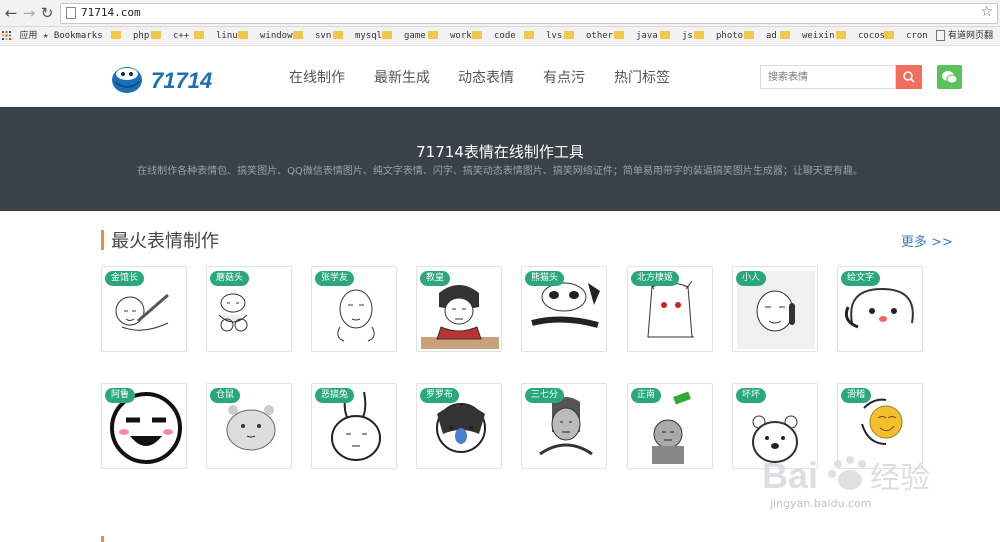 Image resolution: width=1000 pixels, height=542 pixels. Describe the element at coordinates (486, 77) in the screenshot. I see `nav-animated: 动态表情` at that location.